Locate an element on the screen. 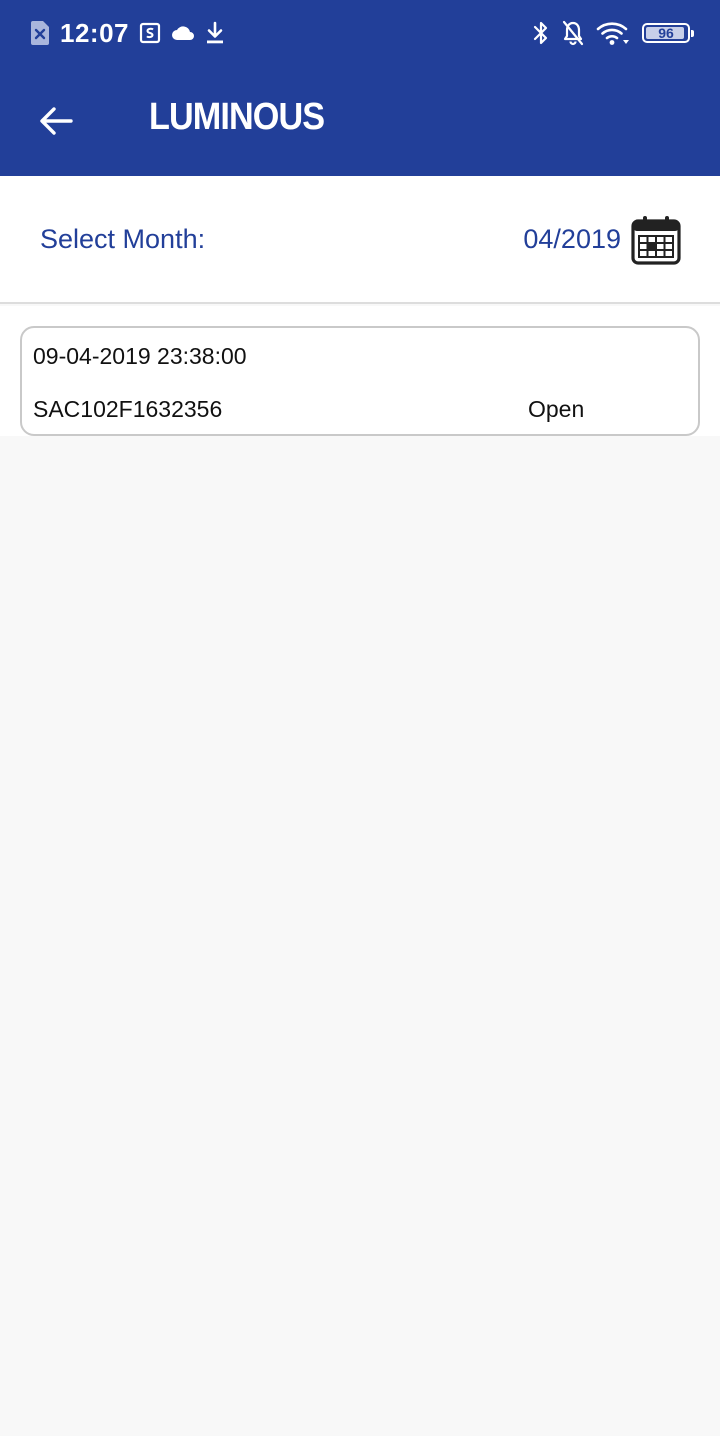  month-value: 04/2019 is located at coordinates (572, 239).